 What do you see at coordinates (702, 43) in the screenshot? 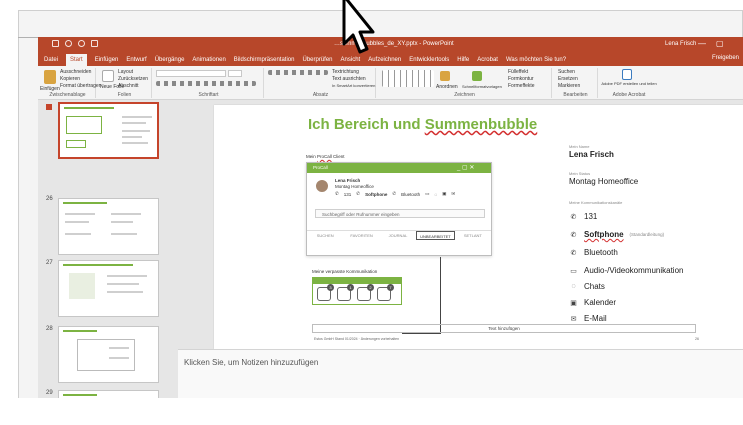
I see `minimize-button: —` at bounding box center [702, 43].